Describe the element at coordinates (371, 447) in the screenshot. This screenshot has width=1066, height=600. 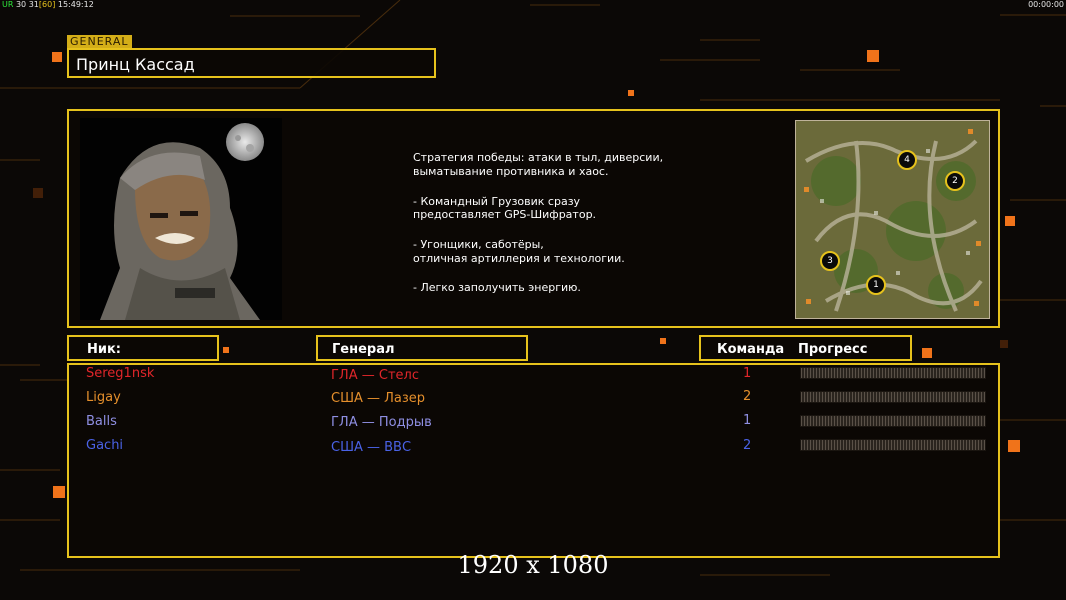
I see `player-general: США — ВВС` at that location.